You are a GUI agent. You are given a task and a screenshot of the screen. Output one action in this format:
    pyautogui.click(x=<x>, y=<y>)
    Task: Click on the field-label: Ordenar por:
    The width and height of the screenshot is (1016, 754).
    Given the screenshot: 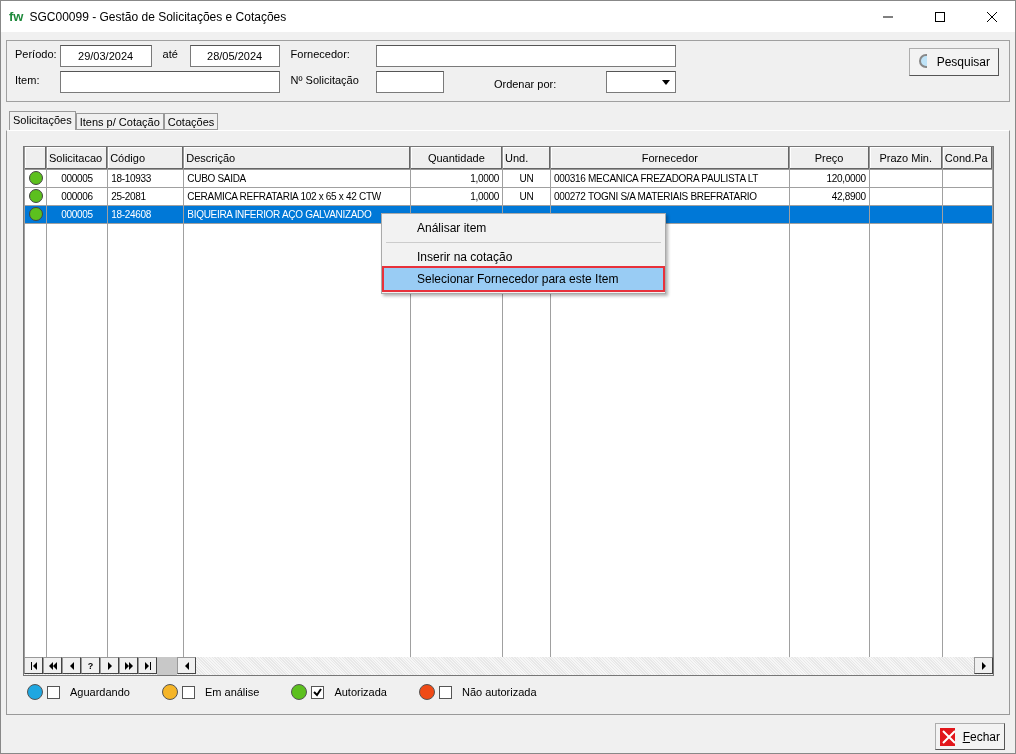 What is the action you would take?
    pyautogui.click(x=525, y=83)
    